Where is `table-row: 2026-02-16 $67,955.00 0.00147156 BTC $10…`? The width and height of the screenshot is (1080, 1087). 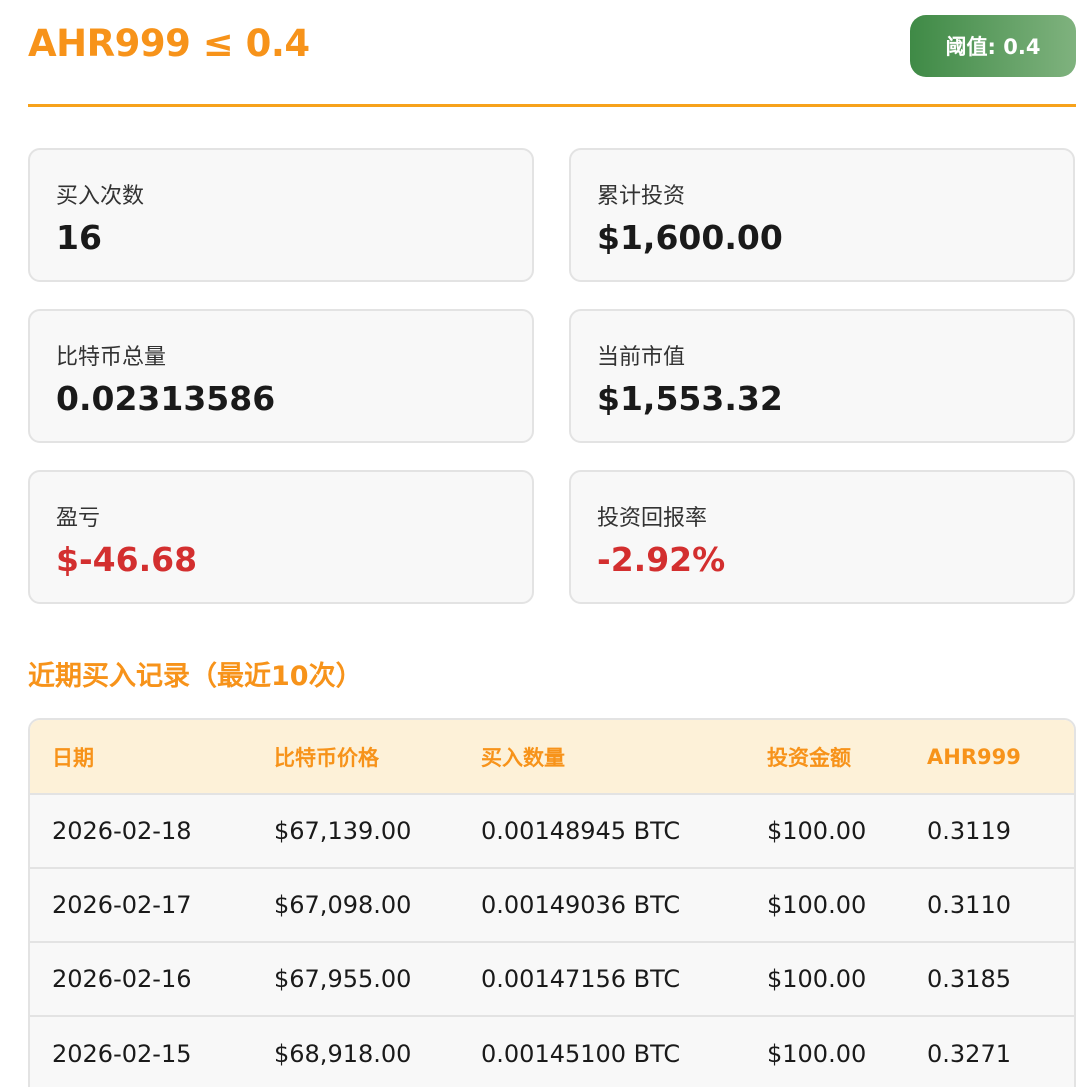
table-row: 2026-02-16 $67,955.00 0.00147156 BTC $10… is located at coordinates (552, 979).